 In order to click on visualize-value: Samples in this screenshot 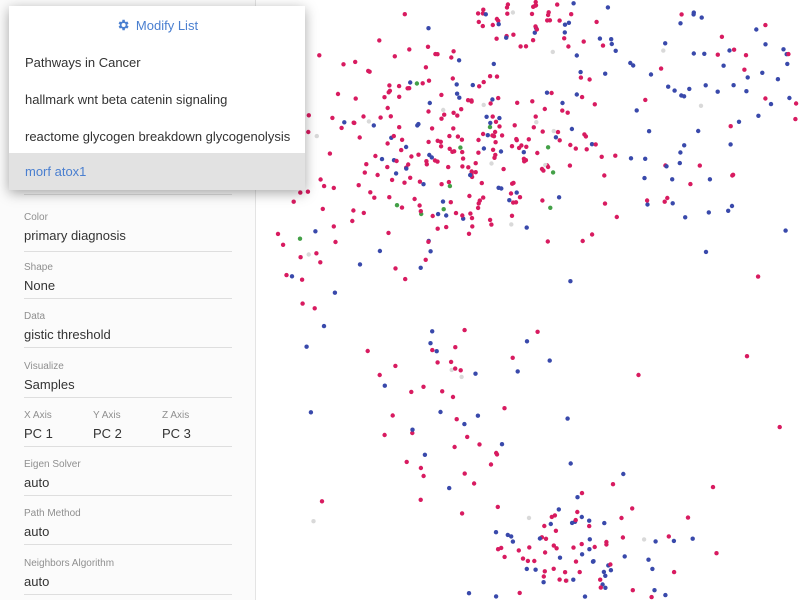, I will do `click(49, 384)`.